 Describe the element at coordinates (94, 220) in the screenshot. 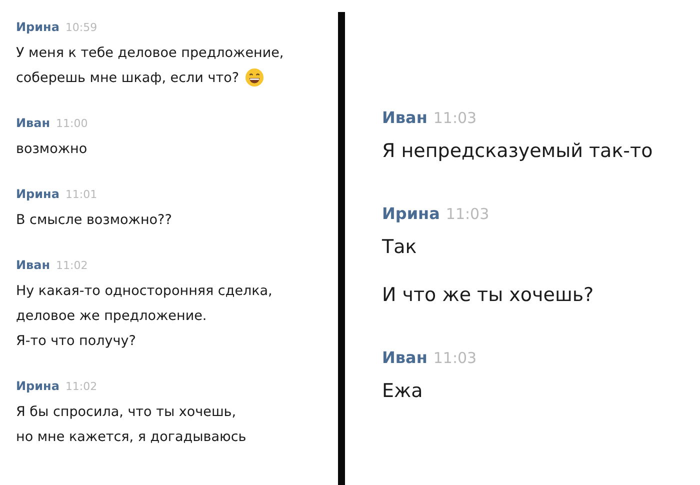

I see `message-text: В смысле возможно??` at that location.